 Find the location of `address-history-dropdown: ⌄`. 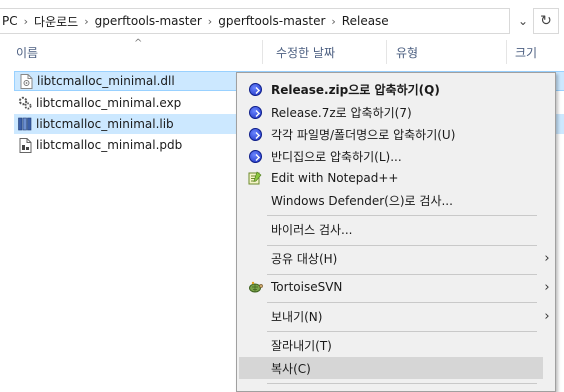

address-history-dropdown: ⌄ is located at coordinates (523, 21).